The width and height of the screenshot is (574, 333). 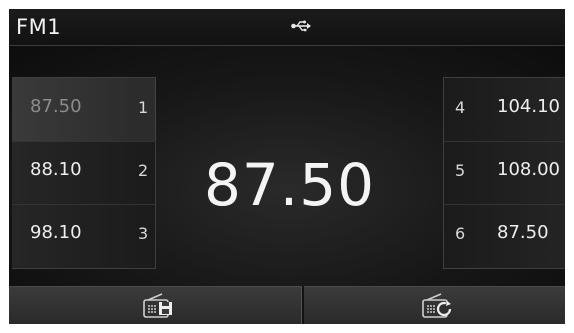 I want to click on radio-scan-icon, so click(x=437, y=305).